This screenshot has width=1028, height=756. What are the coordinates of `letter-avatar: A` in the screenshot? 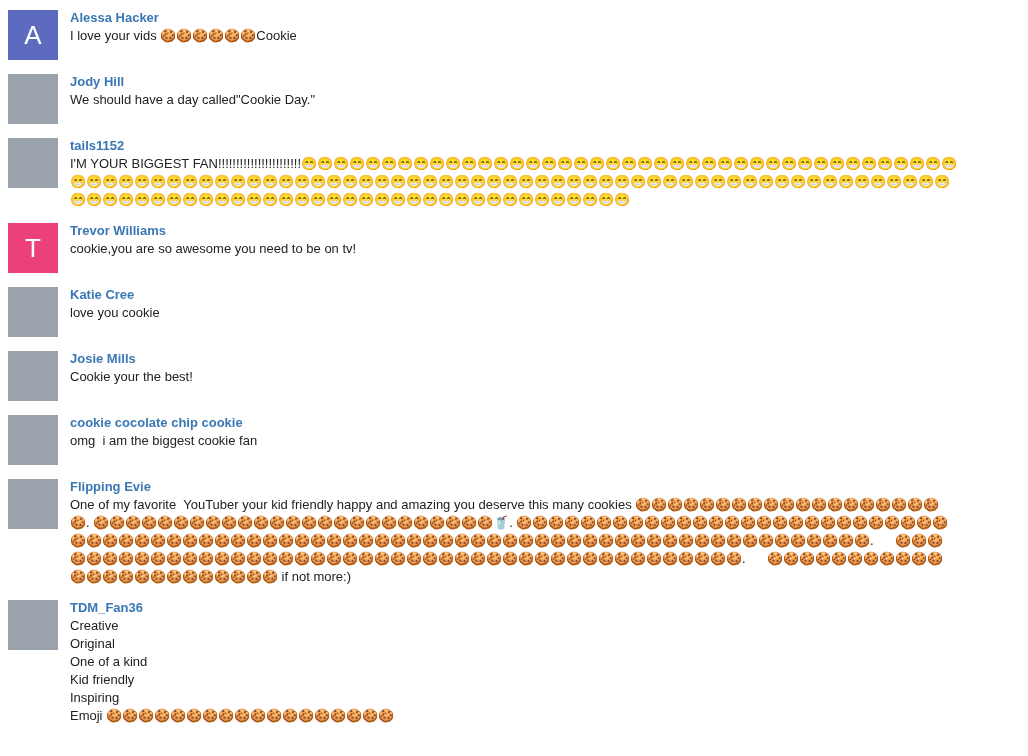 It's located at (33, 35).